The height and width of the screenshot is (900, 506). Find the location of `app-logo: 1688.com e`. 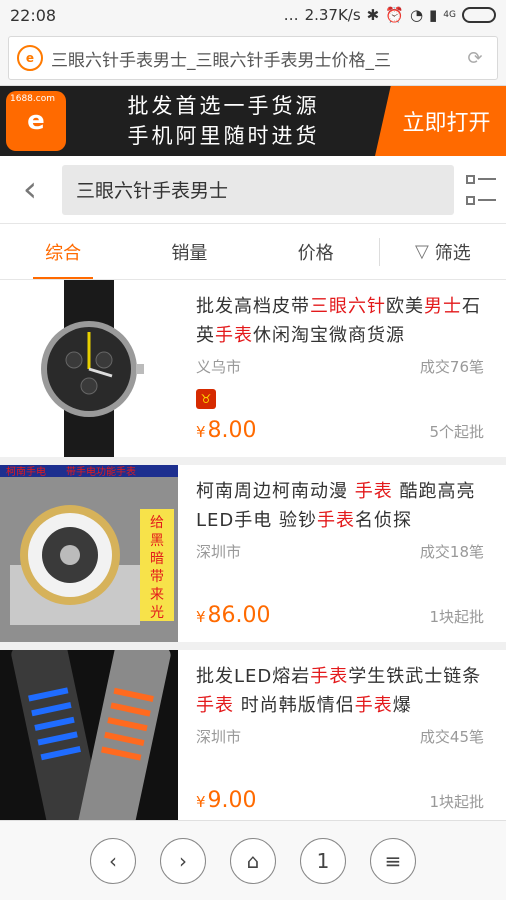

app-logo: 1688.com e is located at coordinates (36, 121).